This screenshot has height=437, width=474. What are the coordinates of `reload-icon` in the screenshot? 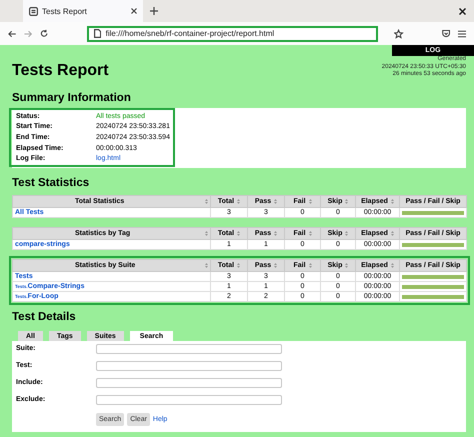 It's located at (44, 33).